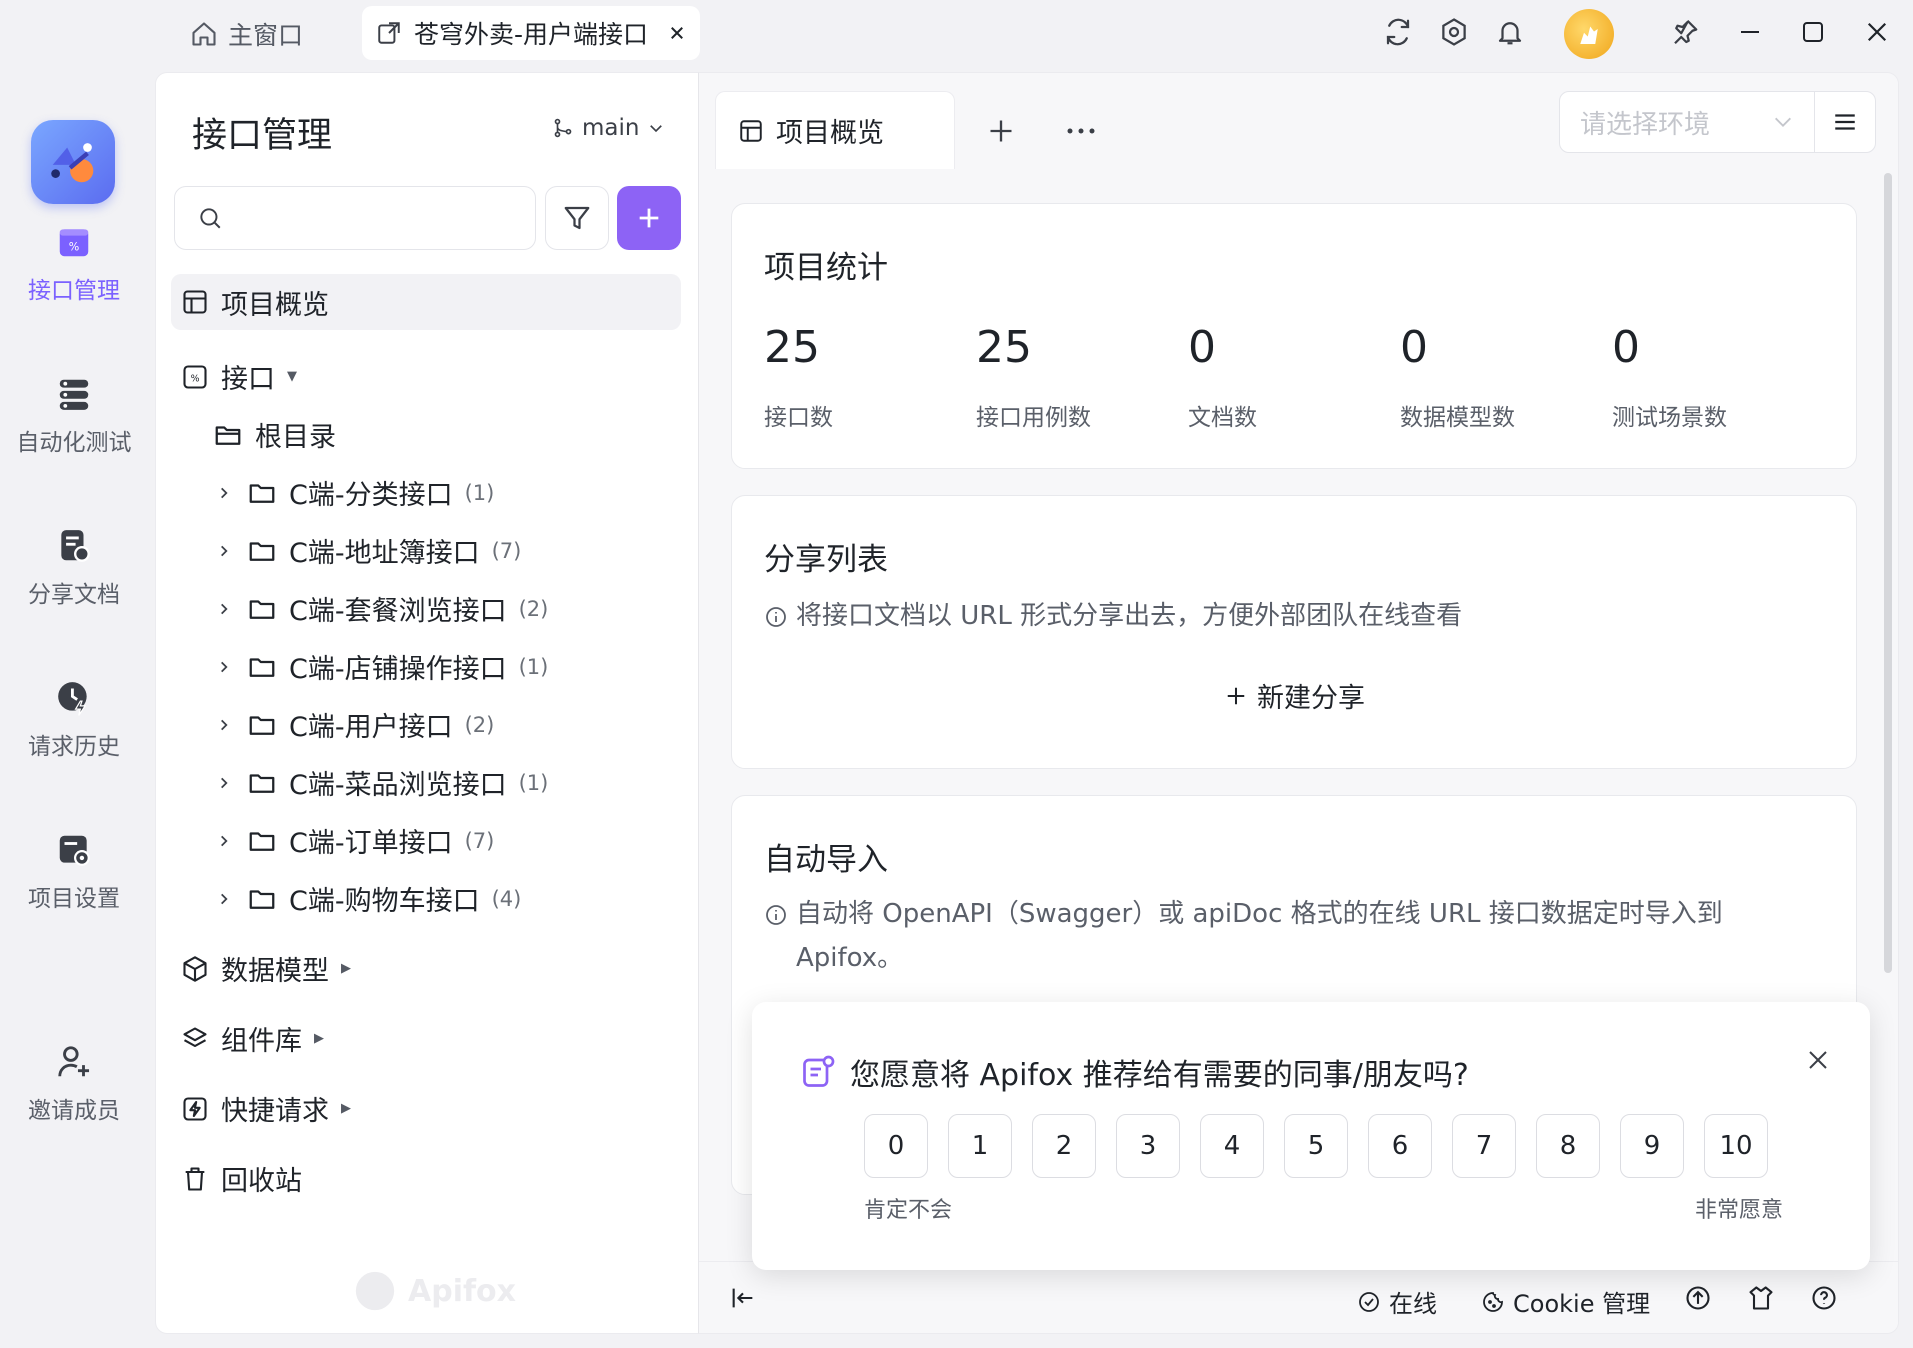  What do you see at coordinates (1400, 1146) in the screenshot?
I see `nps-score-button: 6` at bounding box center [1400, 1146].